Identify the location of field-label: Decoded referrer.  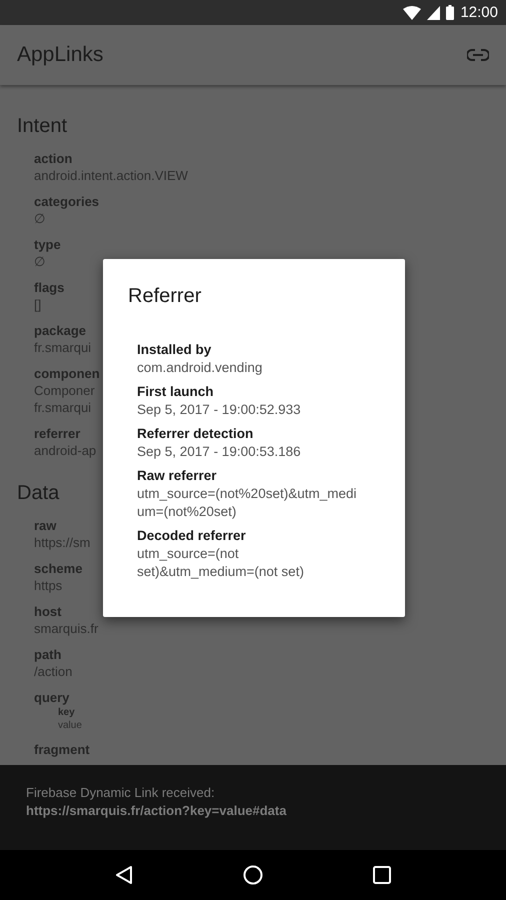
(191, 536).